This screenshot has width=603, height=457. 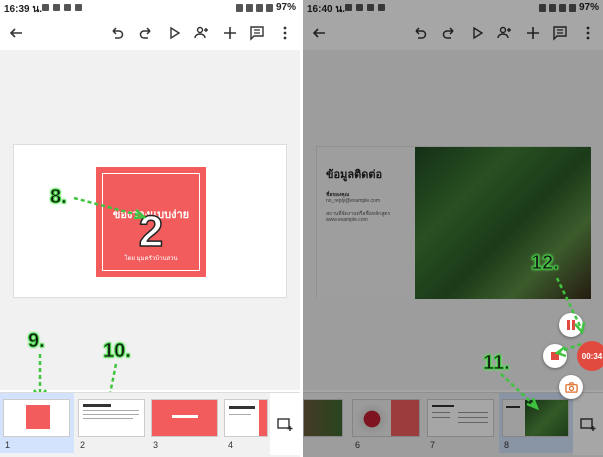 I want to click on status-bar: 16:40 น. 97%, so click(x=453, y=8).